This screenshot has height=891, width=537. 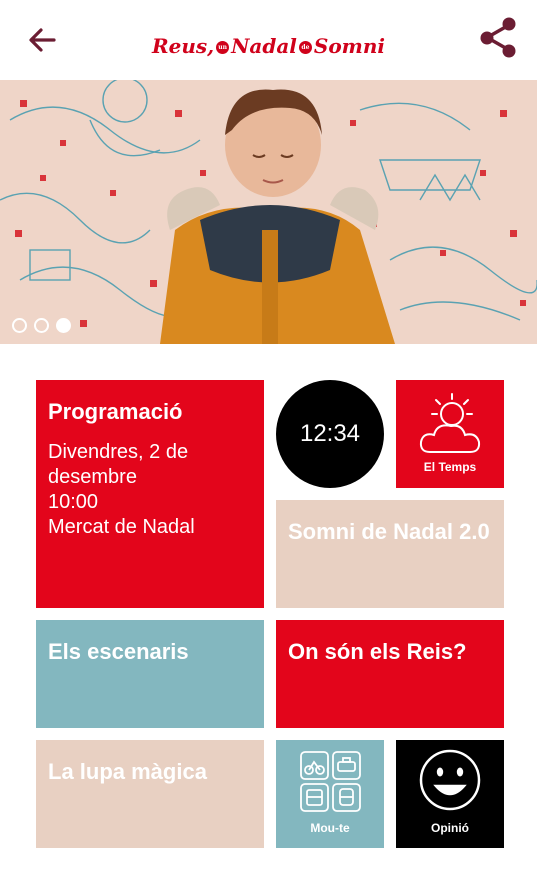 I want to click on tile-els-escenaris: Els escenaris, so click(x=150, y=674).